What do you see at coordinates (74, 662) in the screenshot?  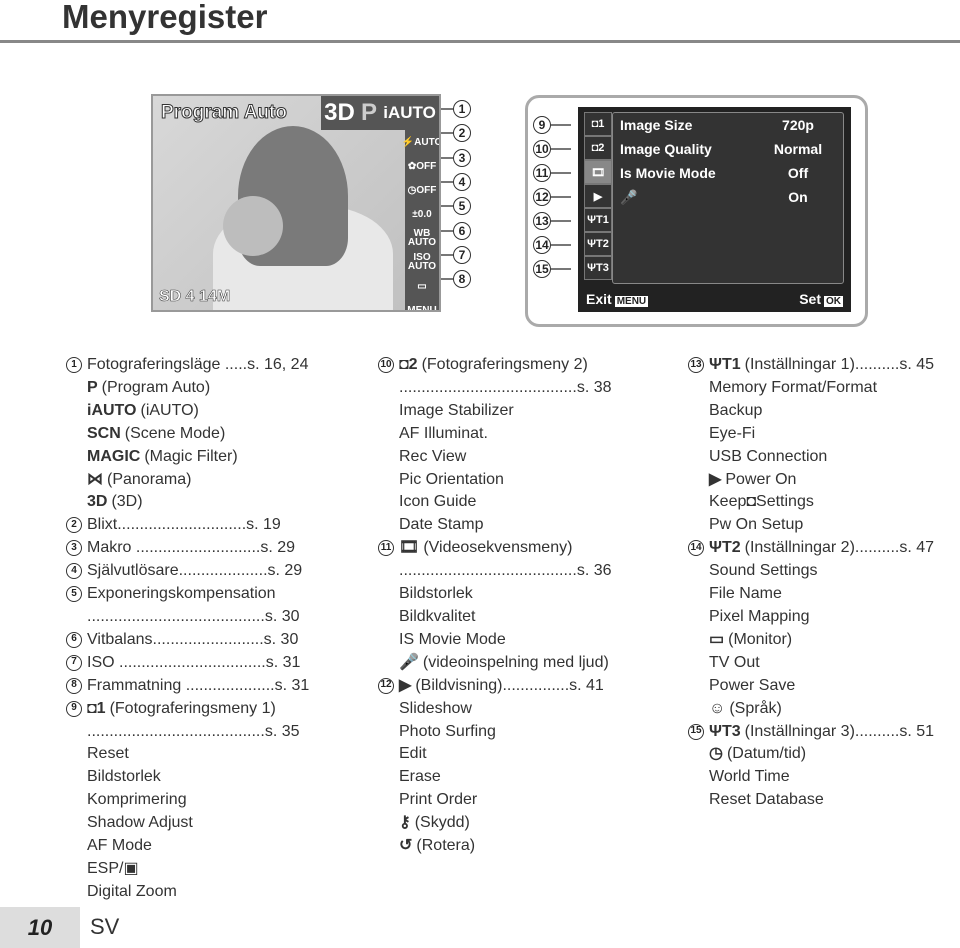 I see `entry-number: 7` at bounding box center [74, 662].